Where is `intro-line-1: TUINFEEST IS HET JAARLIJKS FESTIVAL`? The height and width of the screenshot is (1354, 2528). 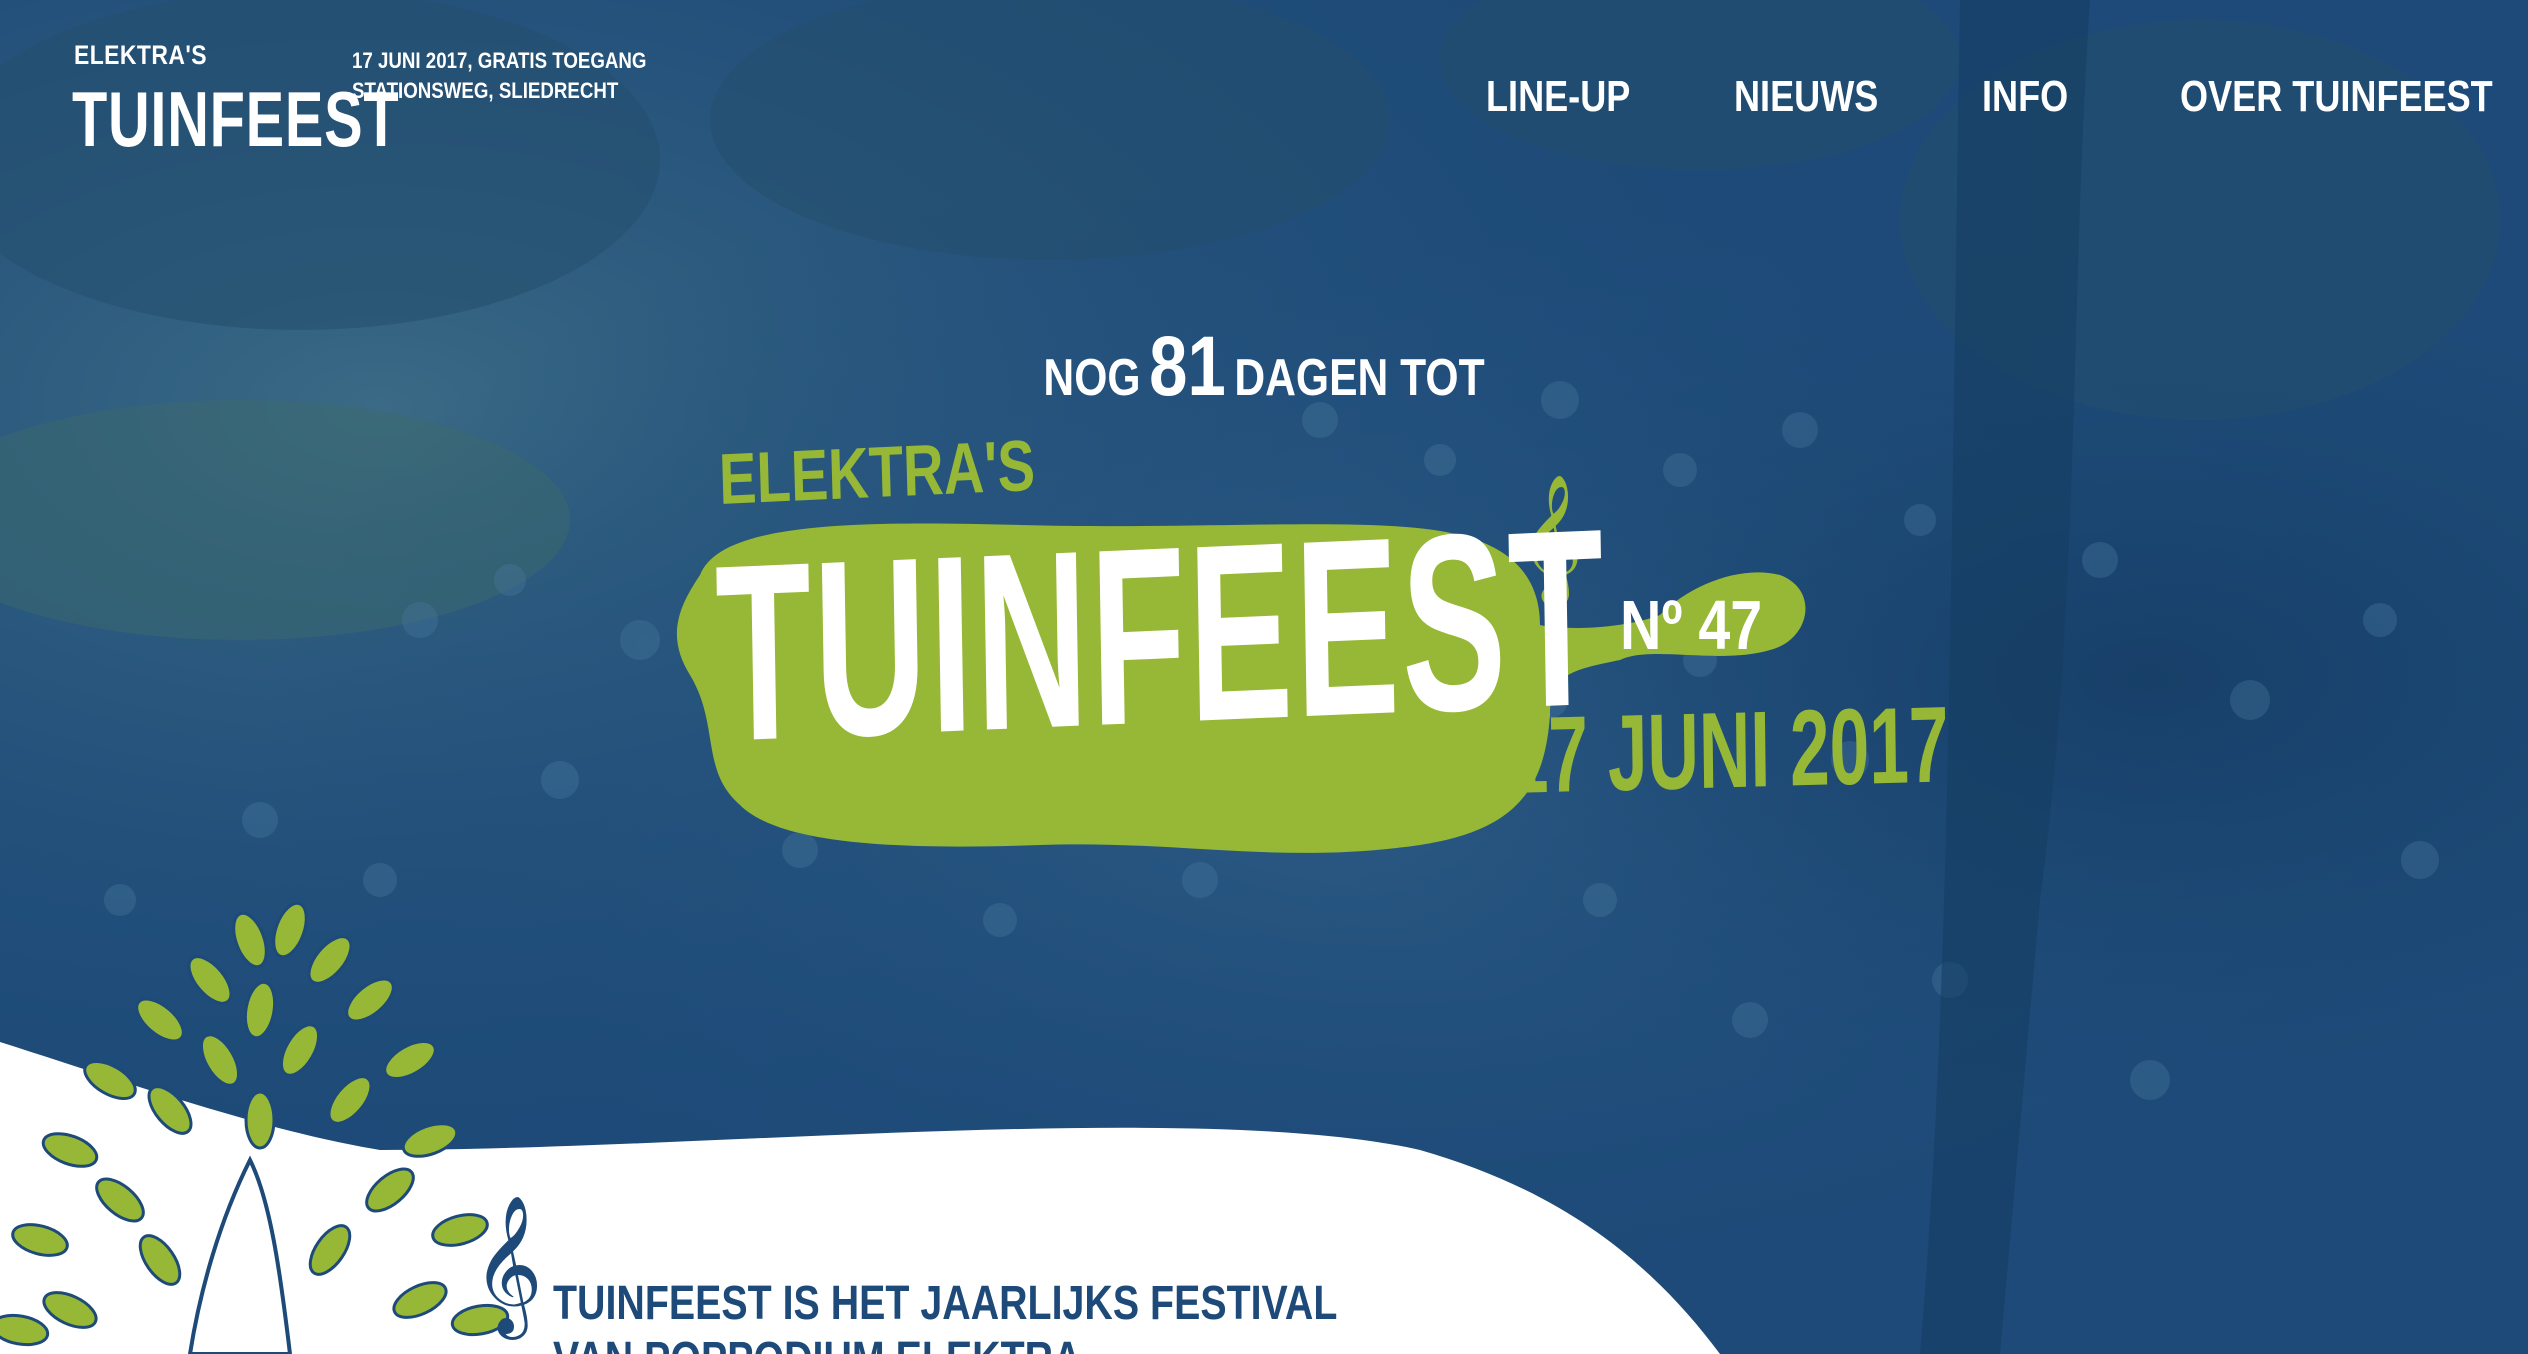 intro-line-1: TUINFEEST IS HET JAARLIJKS FESTIVAL is located at coordinates (945, 1303).